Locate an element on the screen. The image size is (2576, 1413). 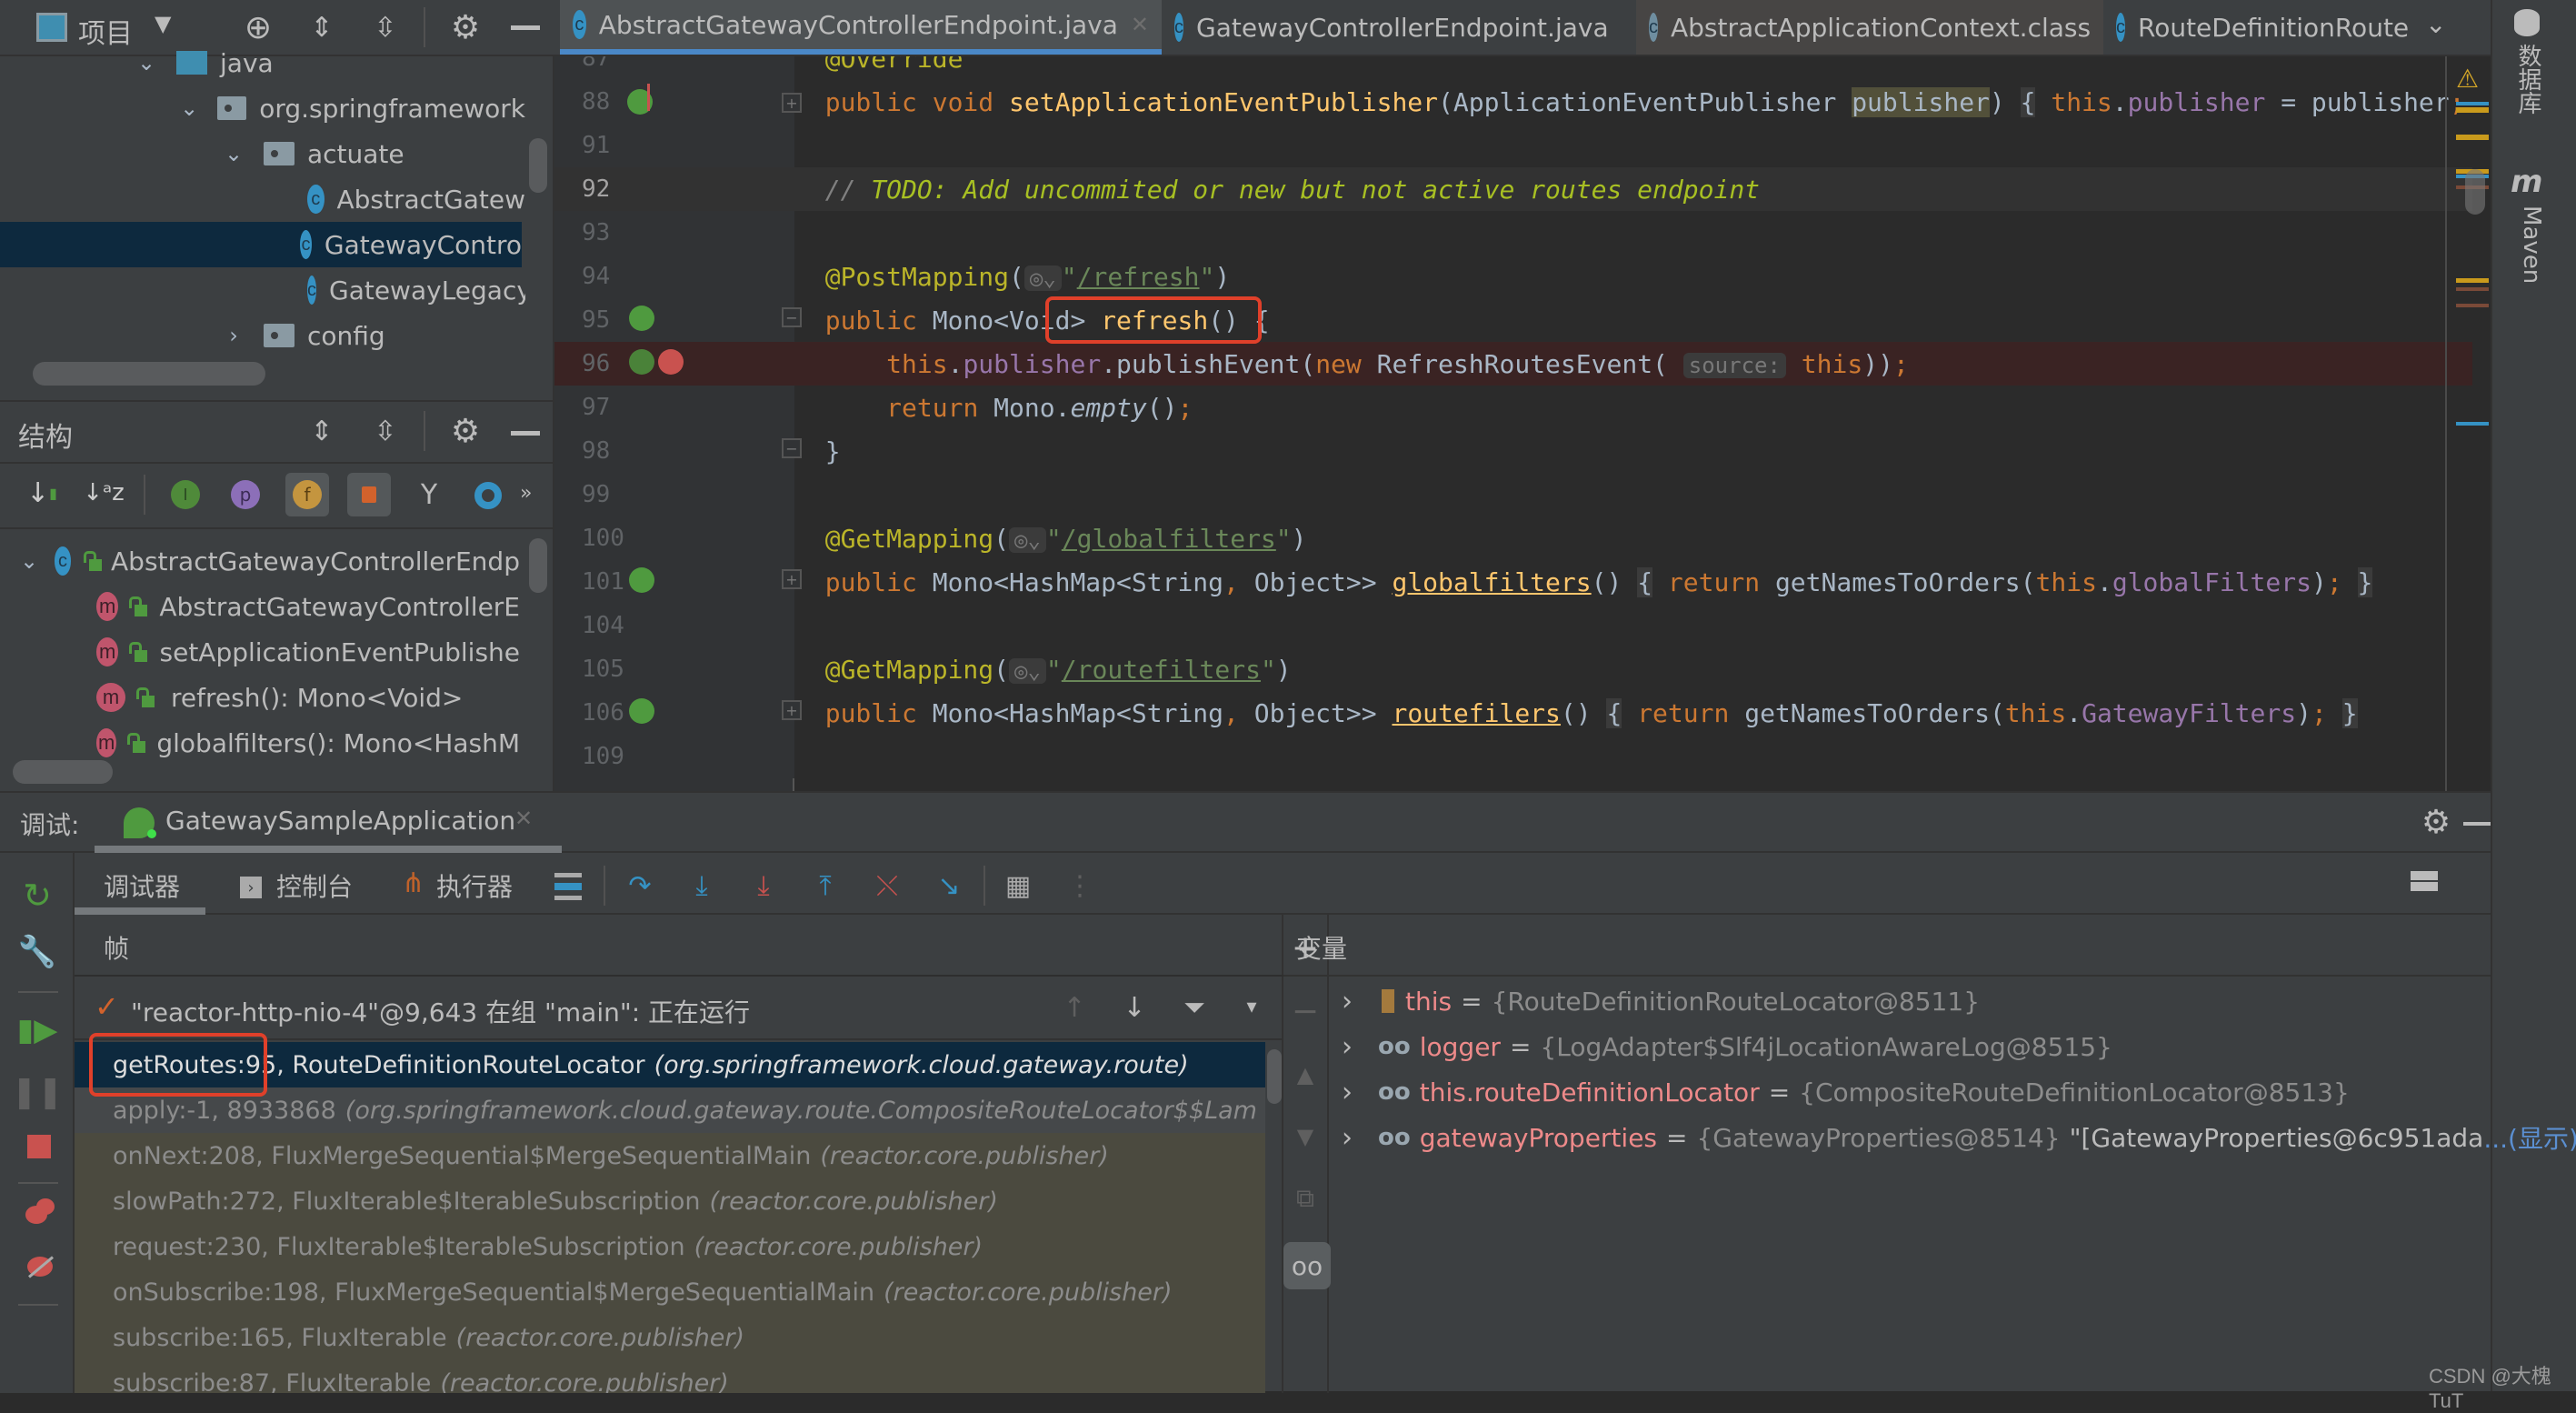
warning-icon: ⚠ is located at coordinates (2467, 79).